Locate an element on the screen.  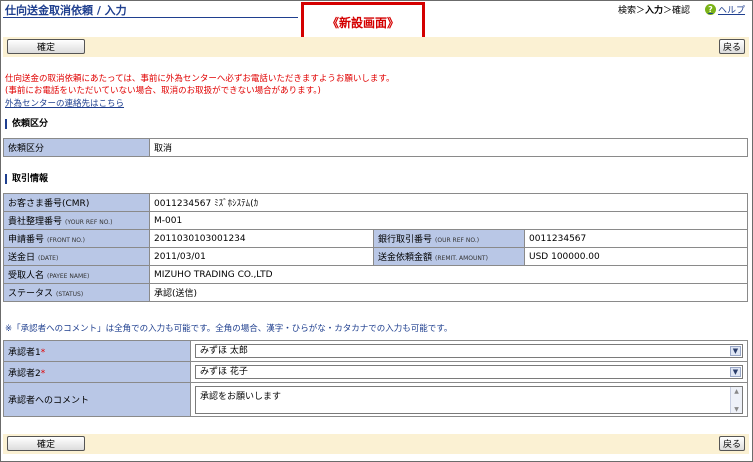
section-heading-trade-info: 取引情報 is located at coordinates (26, 179).